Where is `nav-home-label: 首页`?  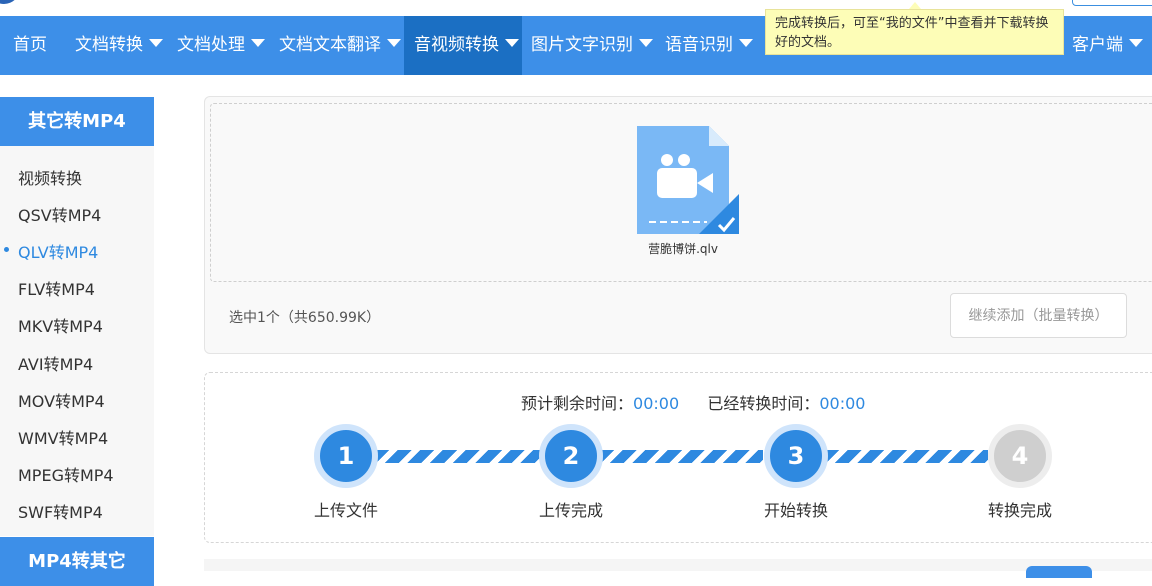 nav-home-label: 首页 is located at coordinates (30, 45).